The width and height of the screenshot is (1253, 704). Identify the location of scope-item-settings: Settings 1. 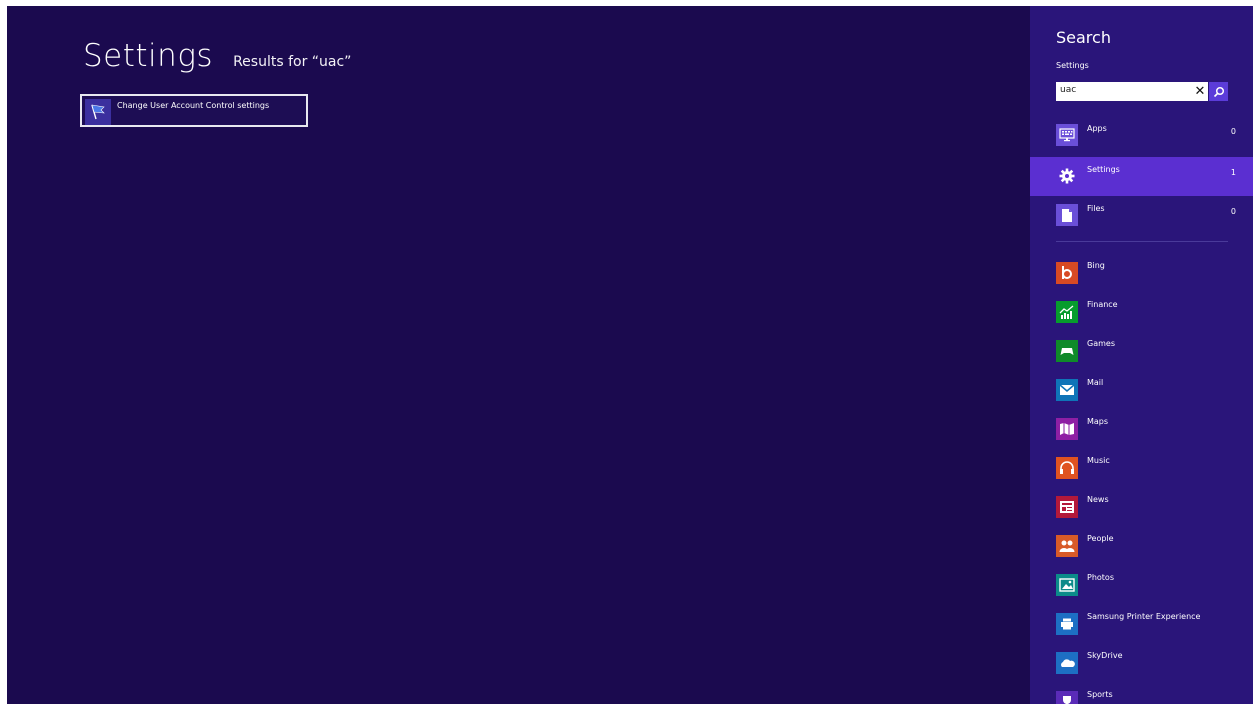
(1141, 176).